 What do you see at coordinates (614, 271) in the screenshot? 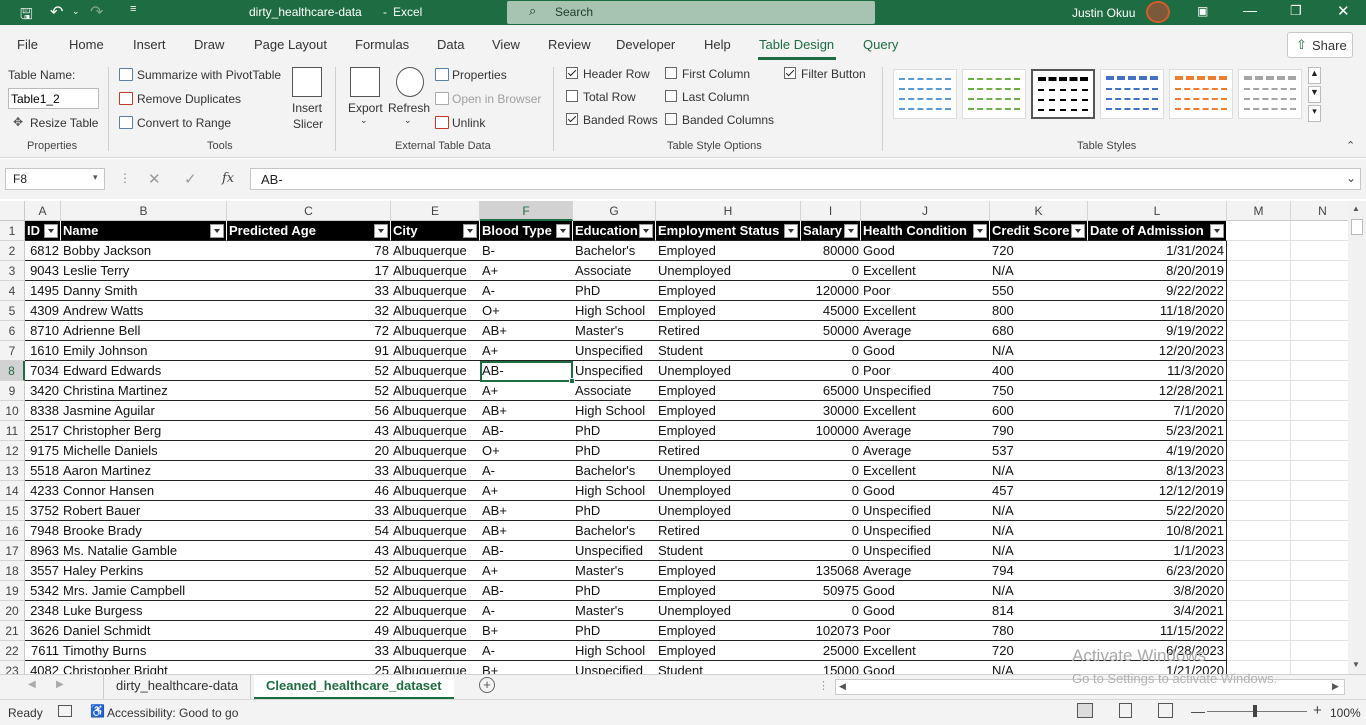
I see `table-cell: Associate` at bounding box center [614, 271].